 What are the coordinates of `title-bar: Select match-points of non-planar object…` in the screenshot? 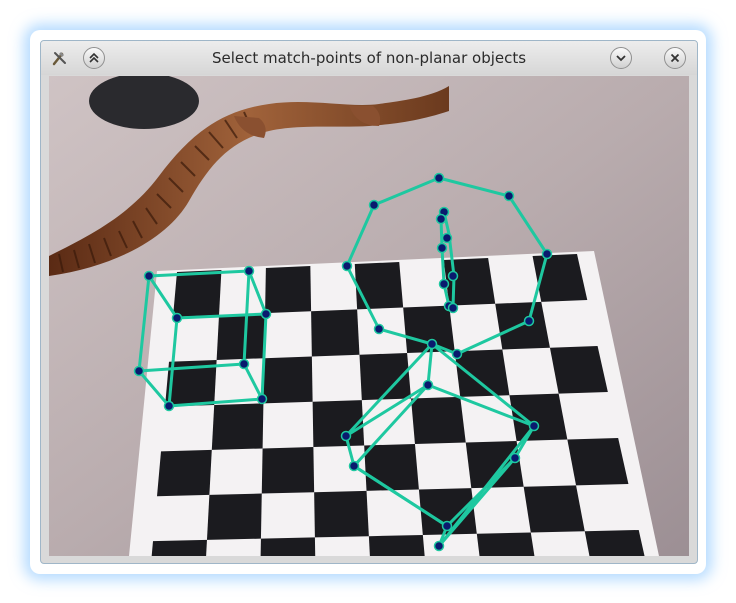 It's located at (369, 58).